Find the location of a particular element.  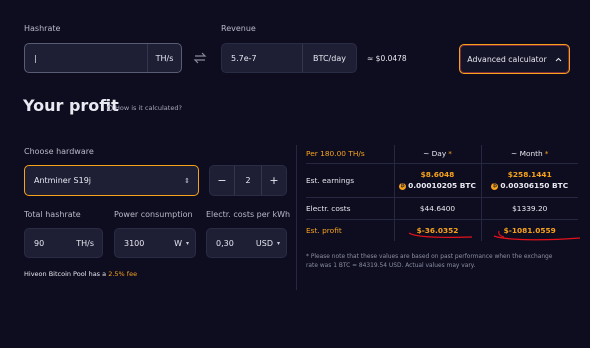

costs-month: $1339.20 is located at coordinates (529, 208).